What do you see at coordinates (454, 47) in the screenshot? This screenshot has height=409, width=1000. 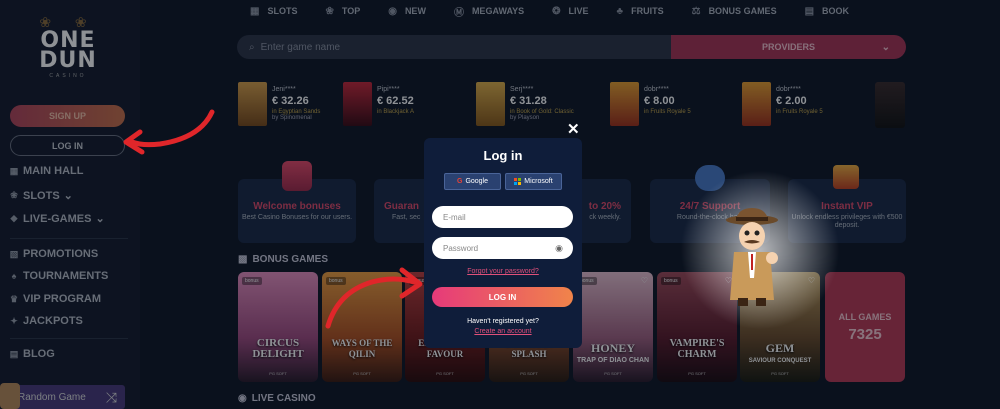 I see `search-input: ⌕ Enter game name` at bounding box center [454, 47].